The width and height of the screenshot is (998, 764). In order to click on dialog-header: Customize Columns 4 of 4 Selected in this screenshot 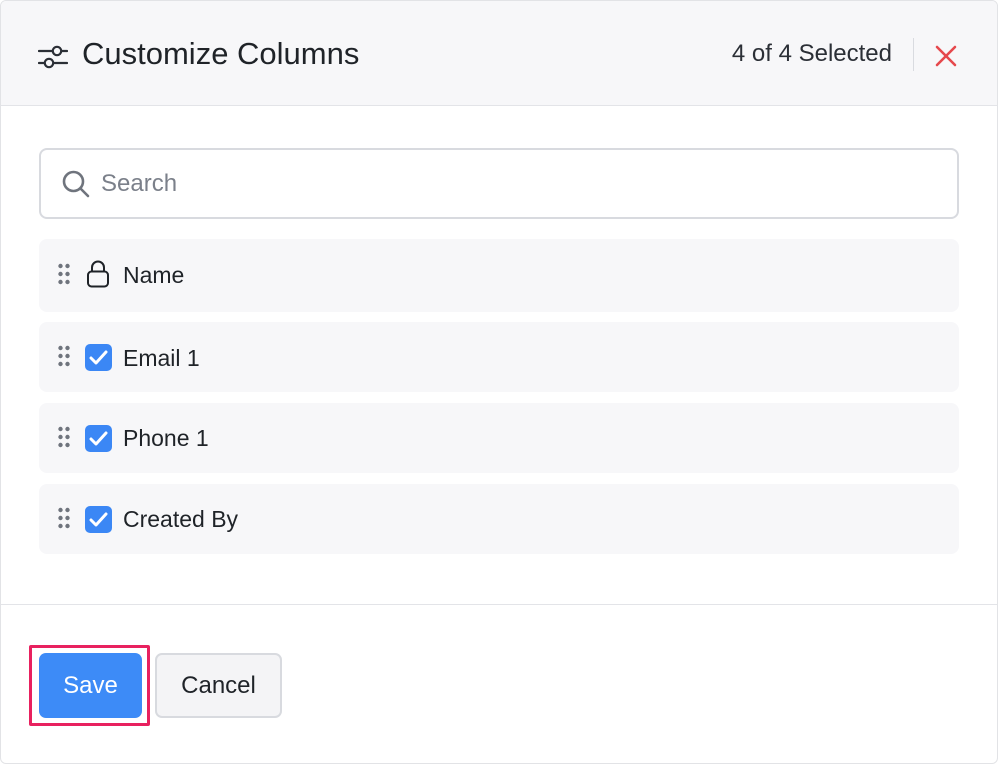, I will do `click(499, 53)`.